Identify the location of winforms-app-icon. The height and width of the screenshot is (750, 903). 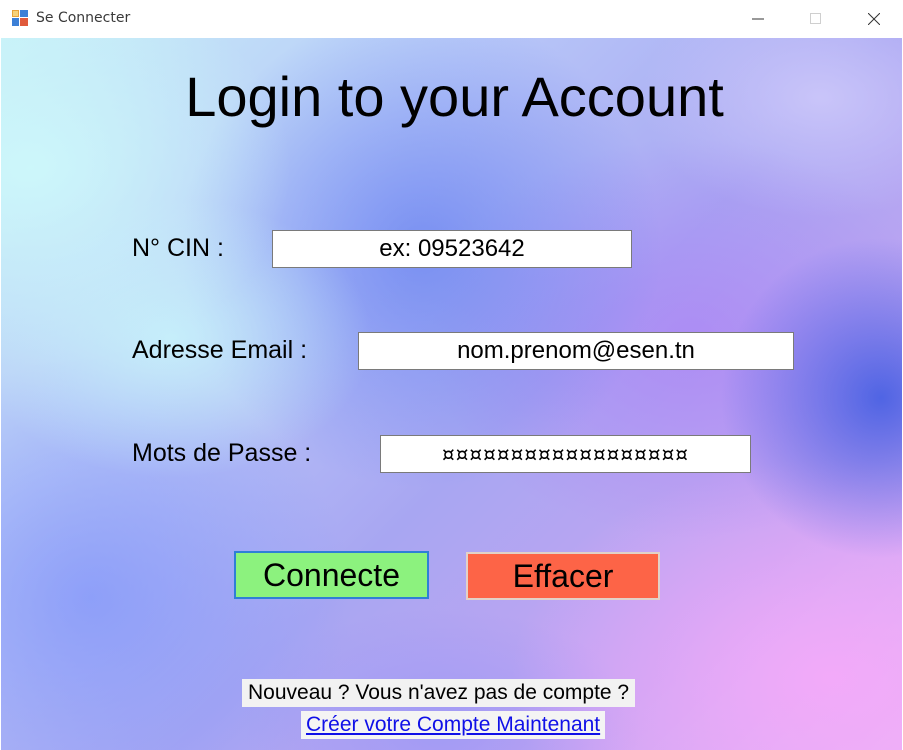
(20, 18).